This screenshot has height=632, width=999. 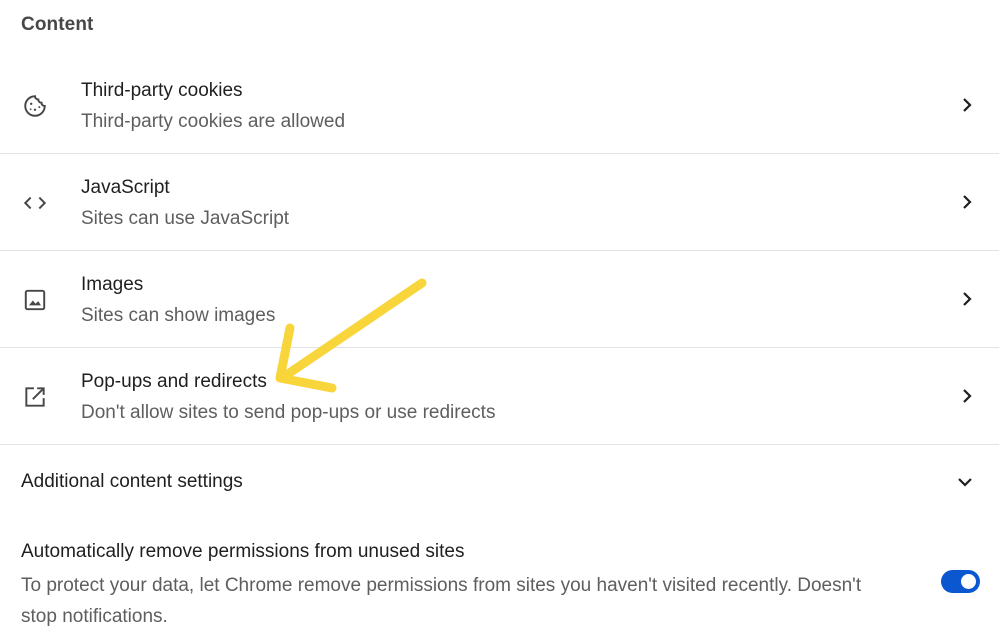 I want to click on chevron-down-icon, so click(x=965, y=482).